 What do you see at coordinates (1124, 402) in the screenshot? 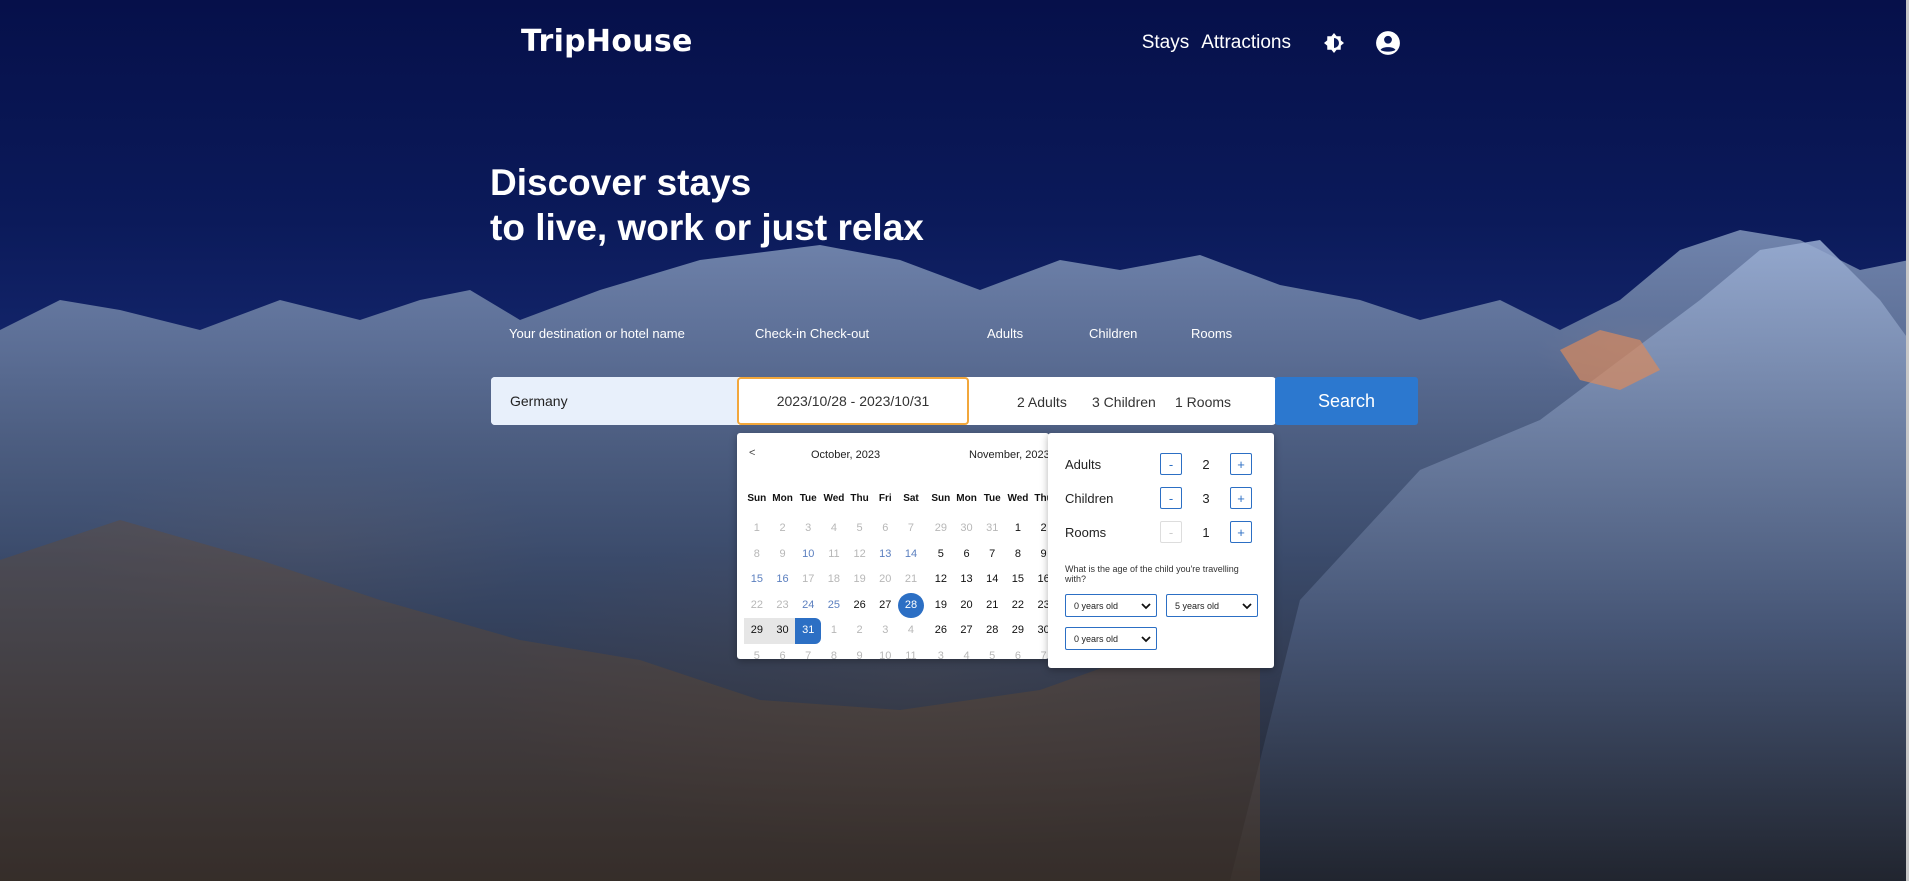
I see `children-summary: 3 Children` at bounding box center [1124, 402].